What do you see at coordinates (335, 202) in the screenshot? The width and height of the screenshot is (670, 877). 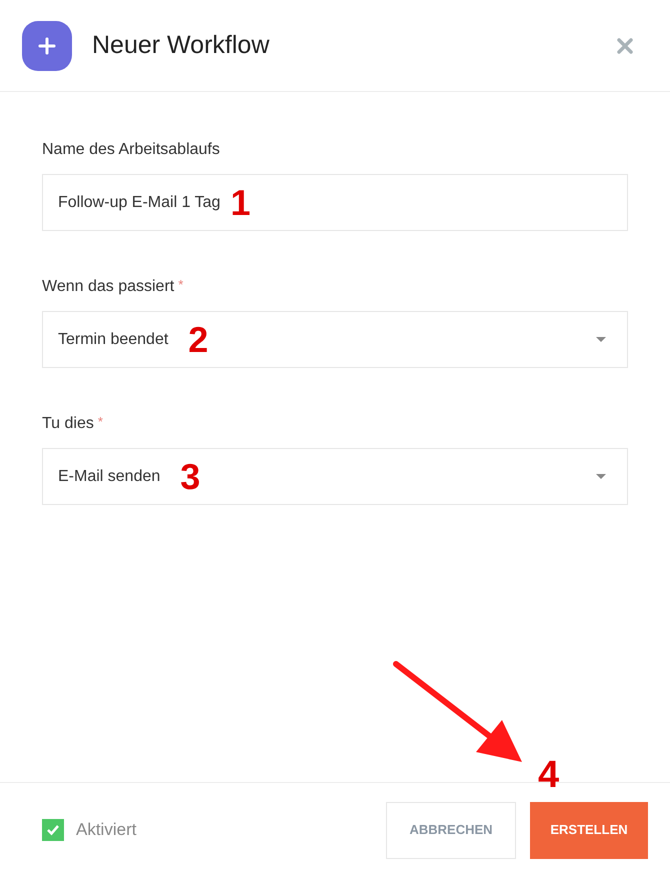 I see `input-field: Follow-up E-Mail 1 Tag 1` at bounding box center [335, 202].